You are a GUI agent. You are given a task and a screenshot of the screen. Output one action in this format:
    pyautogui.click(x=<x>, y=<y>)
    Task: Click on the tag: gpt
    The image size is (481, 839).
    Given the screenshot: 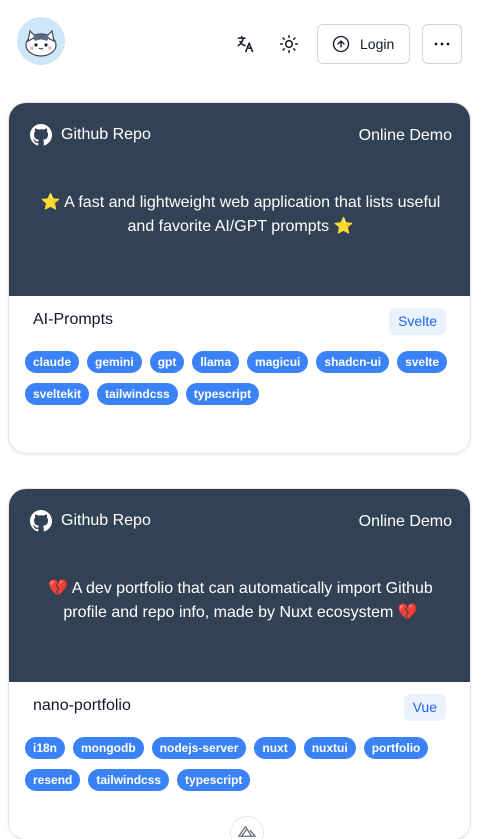 What is the action you would take?
    pyautogui.click(x=167, y=362)
    